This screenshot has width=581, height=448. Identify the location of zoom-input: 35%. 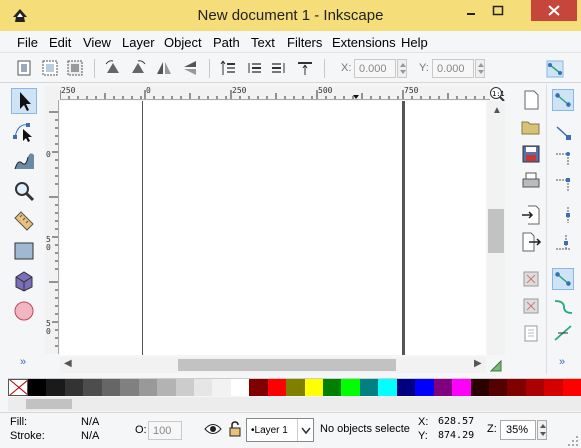
(518, 430).